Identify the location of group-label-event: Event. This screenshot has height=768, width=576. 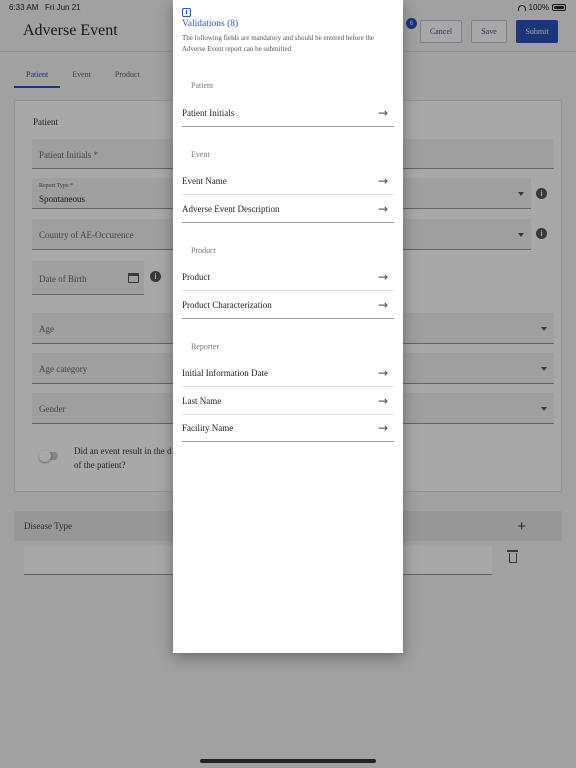
(200, 154).